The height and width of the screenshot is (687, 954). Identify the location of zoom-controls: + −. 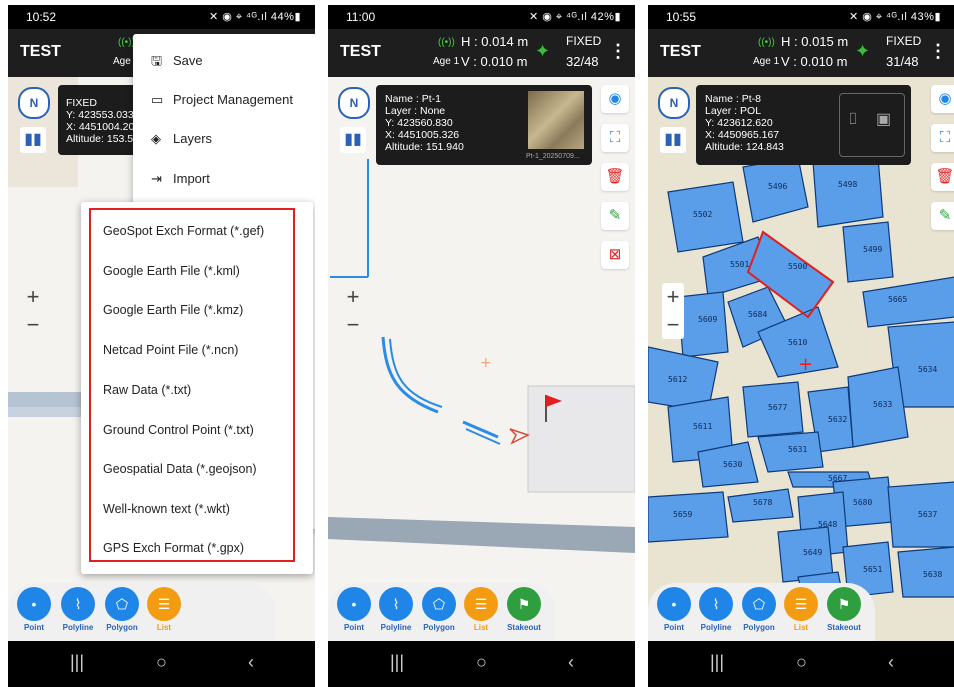
(673, 311).